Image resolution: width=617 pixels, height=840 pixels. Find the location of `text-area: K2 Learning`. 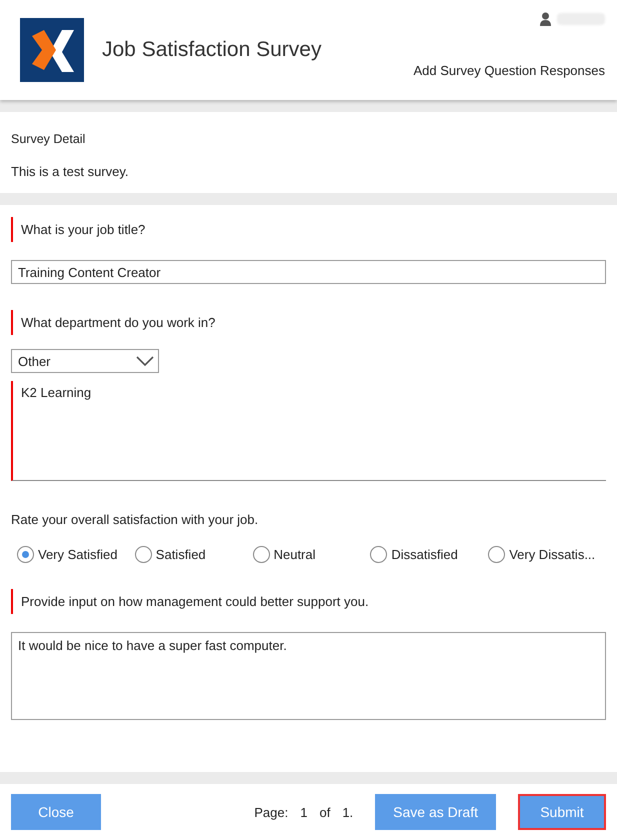

text-area: K2 Learning is located at coordinates (308, 431).